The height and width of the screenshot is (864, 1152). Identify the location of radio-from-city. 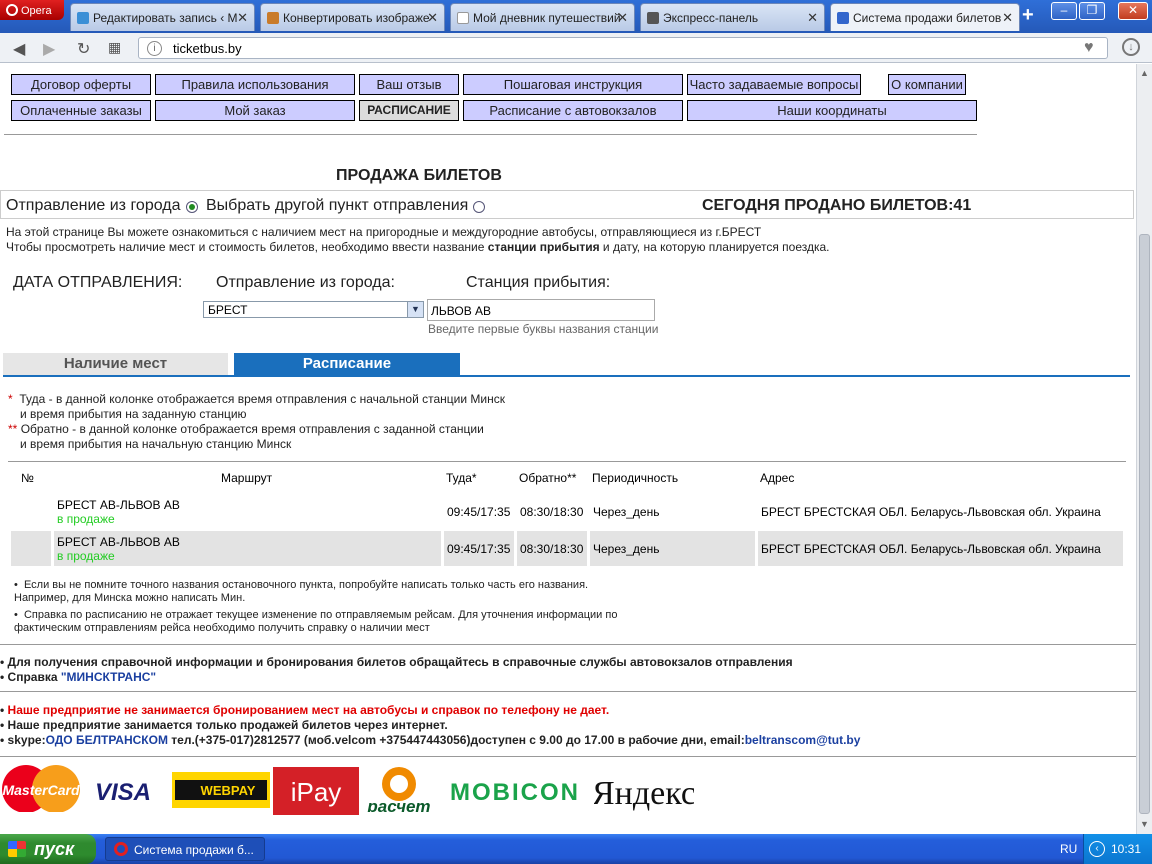
(192, 207).